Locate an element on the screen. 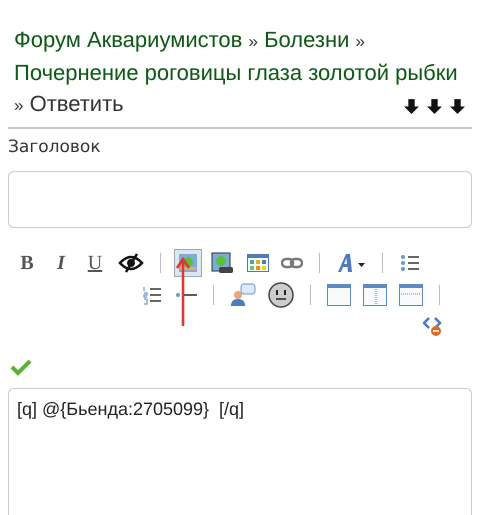  user-speech-icon is located at coordinates (243, 295).